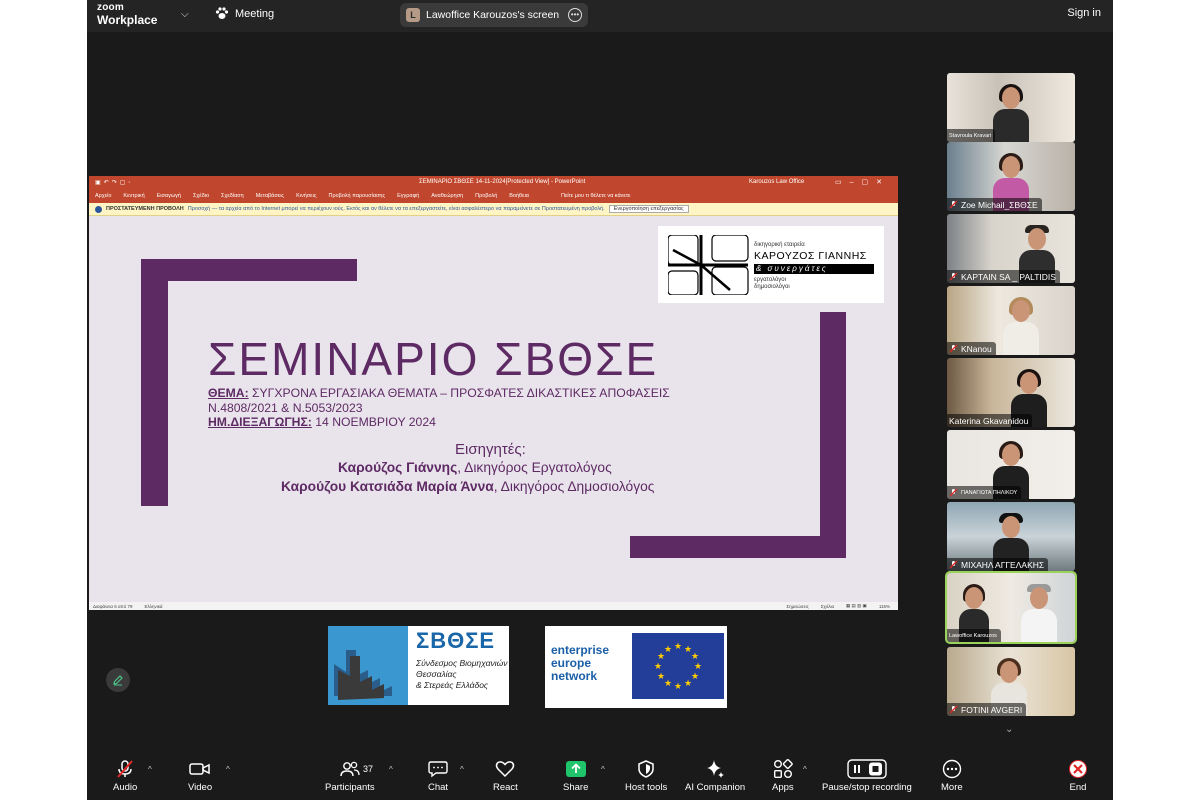 Image resolution: width=1200 pixels, height=800 pixels. I want to click on slide-date: ΗΜ.ΔΙΕΞΑΓΩΓΗΣ: 14 ΝΟΕΜΒΡΙΟΥ 2024, so click(322, 422).